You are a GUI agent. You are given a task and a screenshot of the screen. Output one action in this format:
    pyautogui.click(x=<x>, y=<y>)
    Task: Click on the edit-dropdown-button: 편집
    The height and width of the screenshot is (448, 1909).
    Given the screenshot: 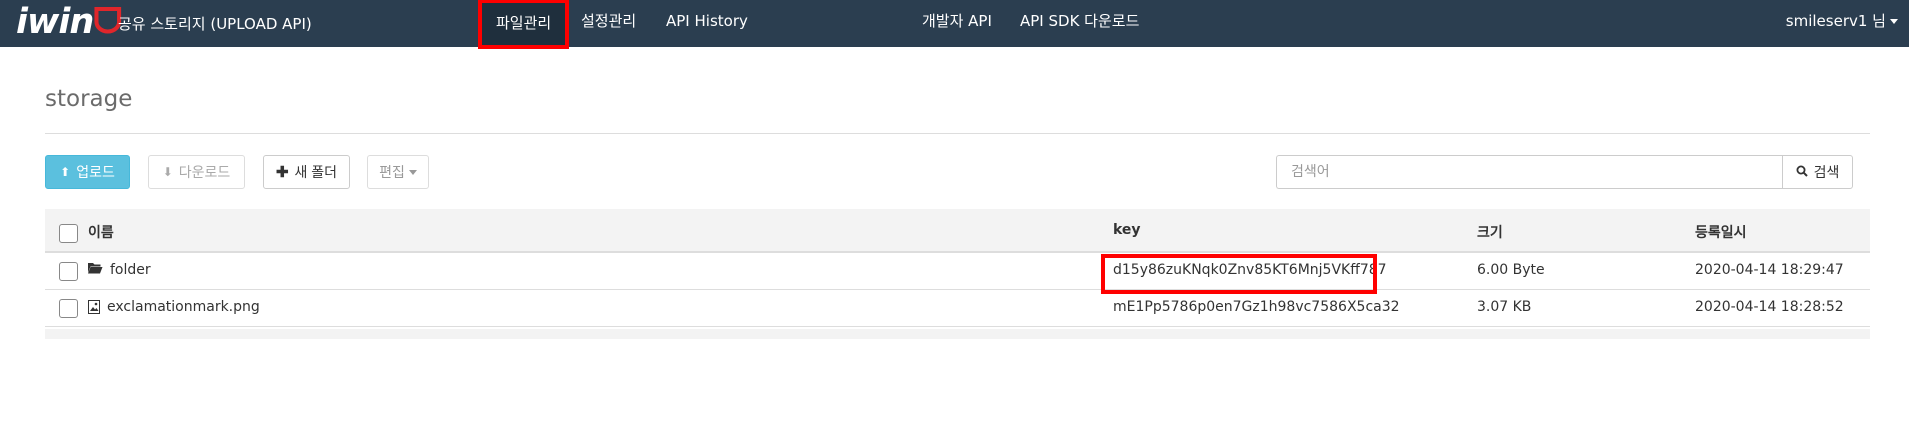 What is the action you would take?
    pyautogui.click(x=398, y=172)
    